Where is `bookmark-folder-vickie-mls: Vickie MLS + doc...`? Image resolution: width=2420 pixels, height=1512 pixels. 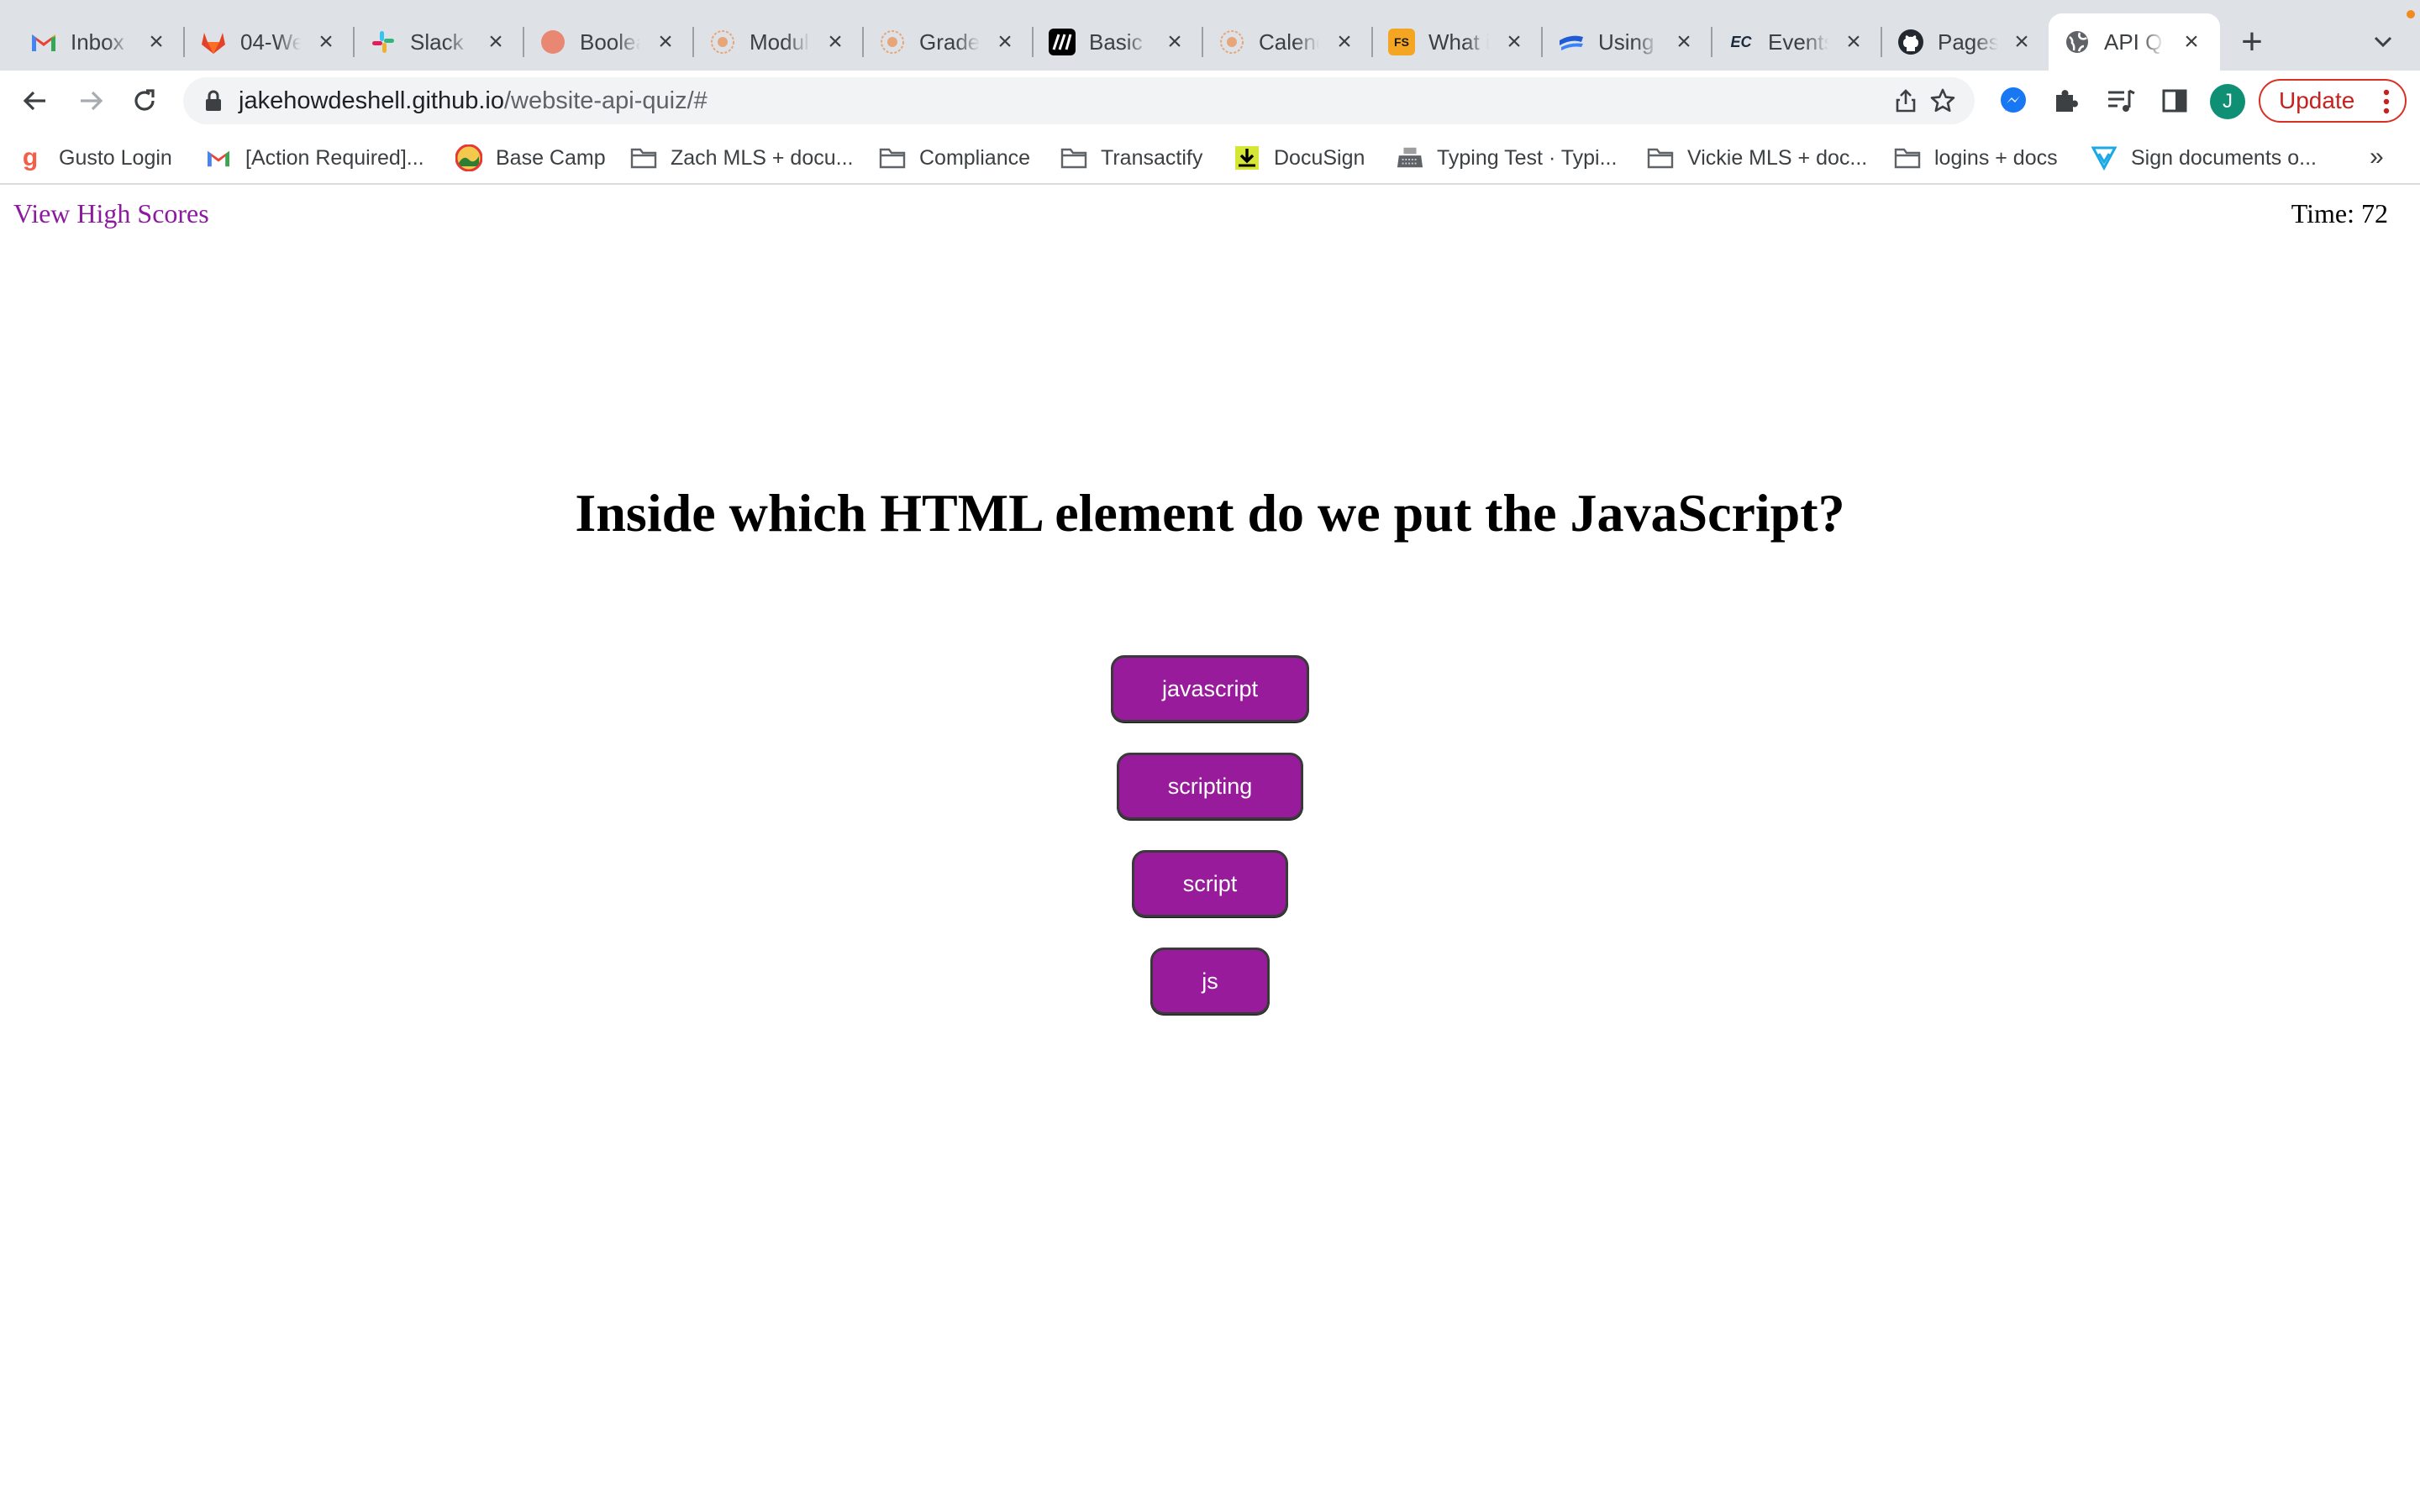
bookmark-folder-vickie-mls: Vickie MLS + doc... is located at coordinates (1757, 157).